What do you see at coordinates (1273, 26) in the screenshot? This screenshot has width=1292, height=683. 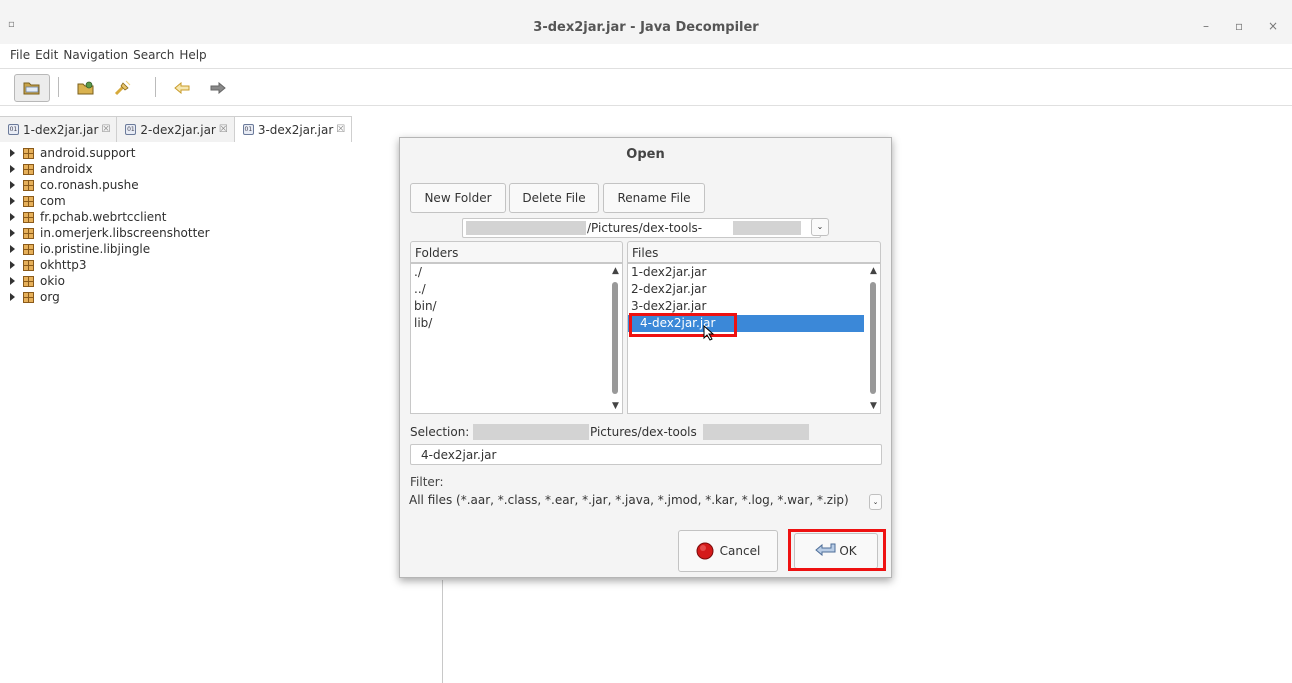 I see `close-icon: ×` at bounding box center [1273, 26].